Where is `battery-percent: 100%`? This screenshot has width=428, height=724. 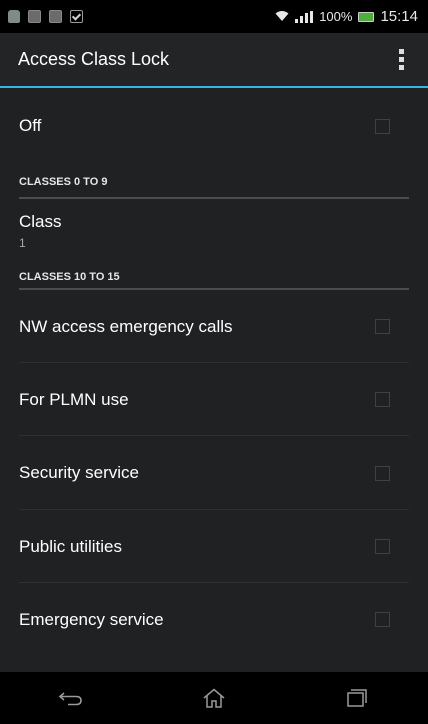 battery-percent: 100% is located at coordinates (336, 16).